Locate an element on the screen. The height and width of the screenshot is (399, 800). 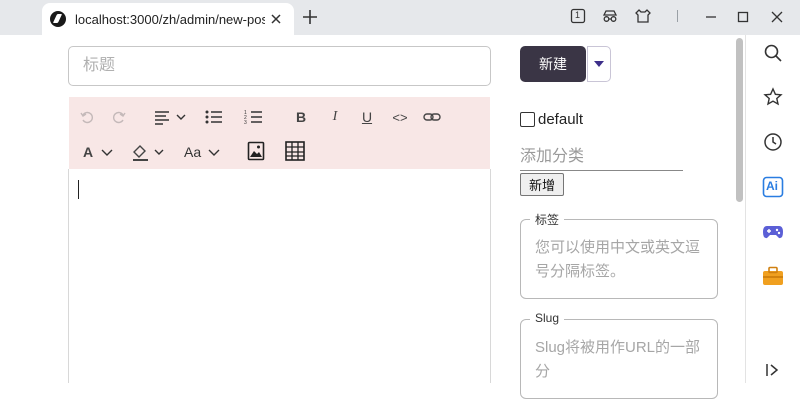
copilot-icon: Ai is located at coordinates (773, 187).